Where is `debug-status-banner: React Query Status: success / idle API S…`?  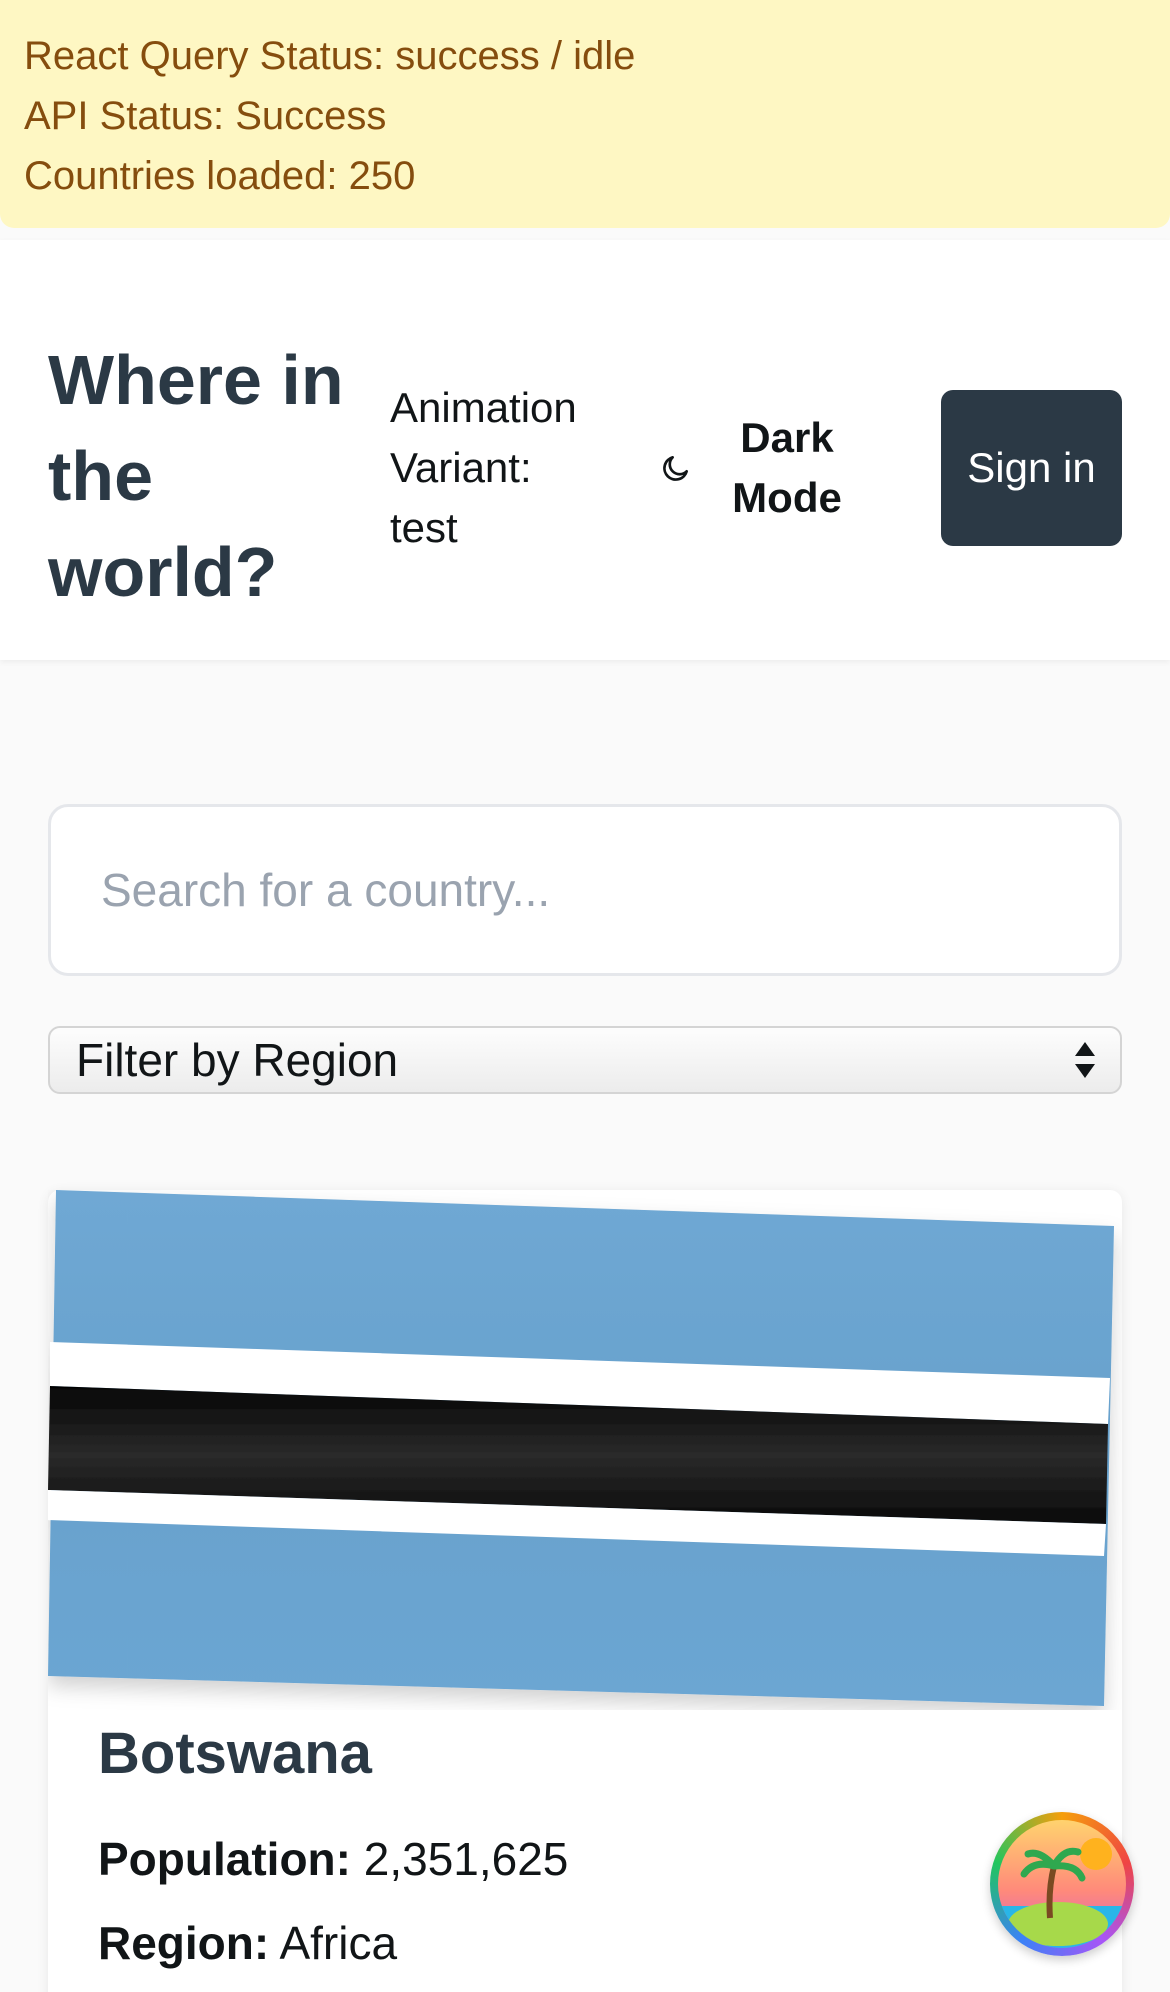 debug-status-banner: React Query Status: success / idle API S… is located at coordinates (585, 114).